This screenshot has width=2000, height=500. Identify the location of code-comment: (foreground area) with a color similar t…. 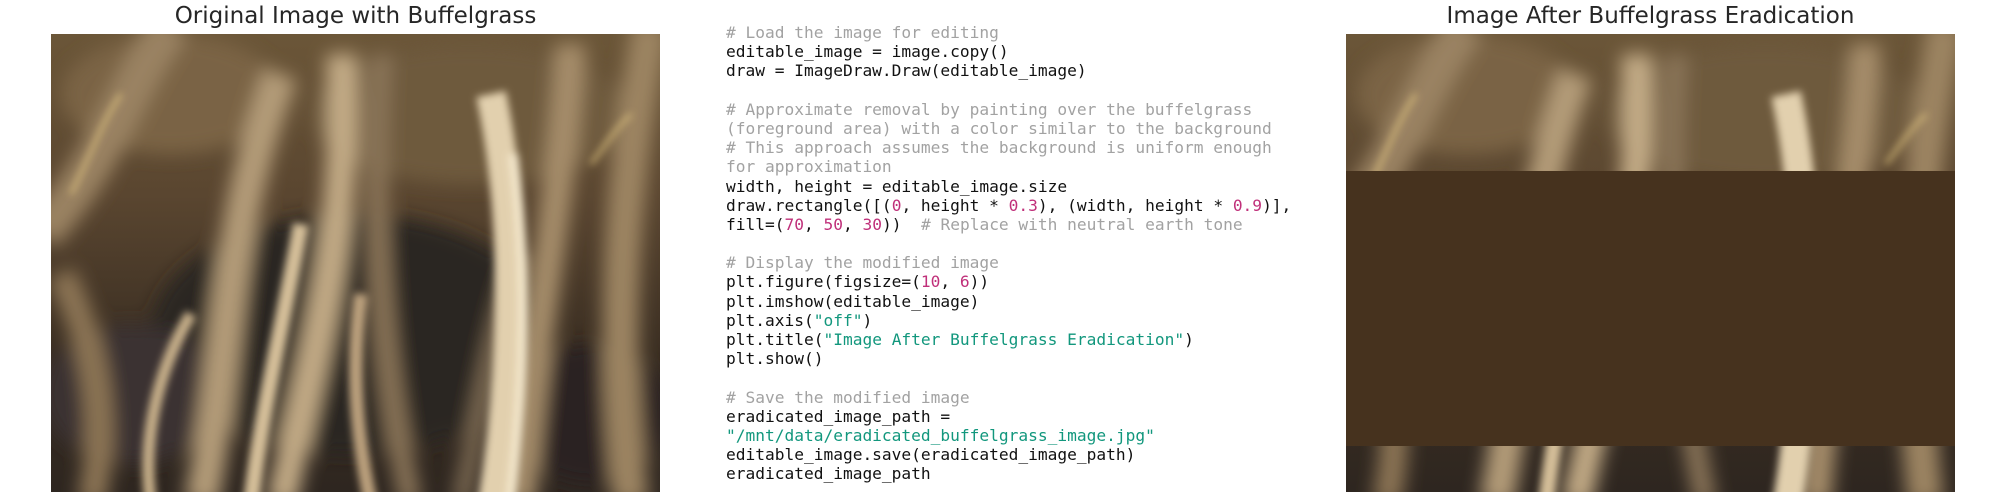
(999, 128).